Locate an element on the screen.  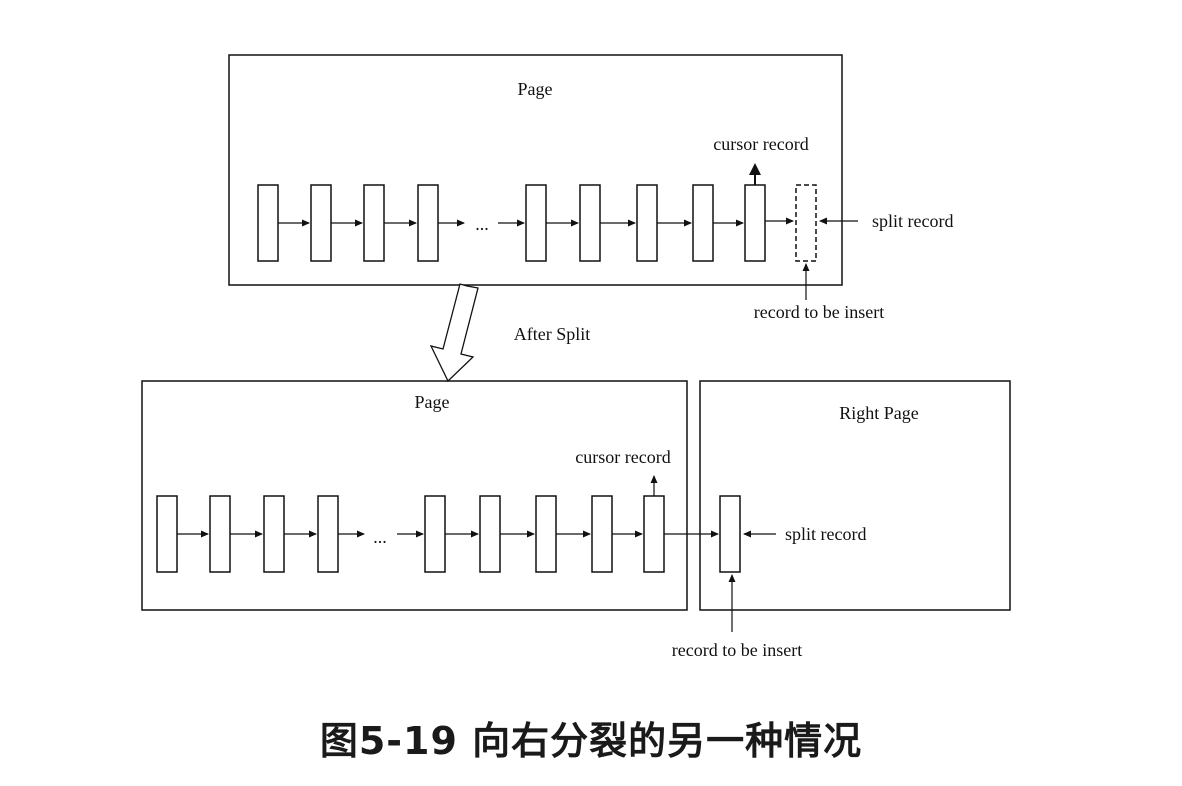
top-record-chain is located at coordinates (525, 223).